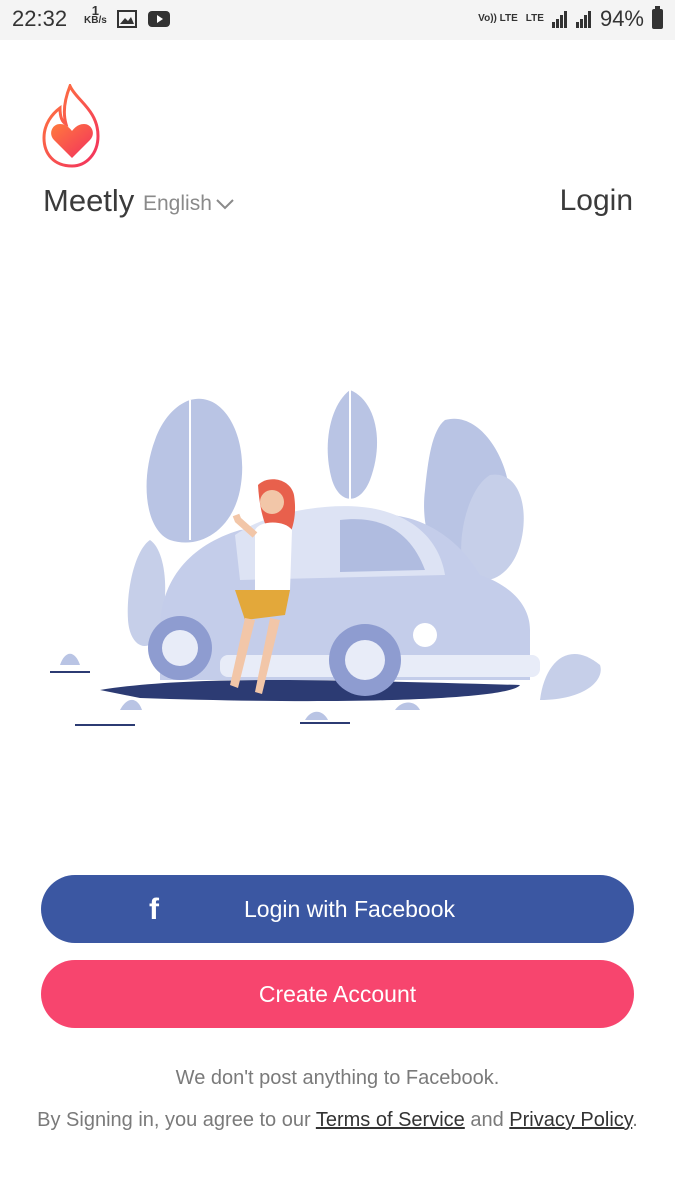 This screenshot has width=675, height=1200. What do you see at coordinates (487, 1120) in the screenshot?
I see `and-text: and` at bounding box center [487, 1120].